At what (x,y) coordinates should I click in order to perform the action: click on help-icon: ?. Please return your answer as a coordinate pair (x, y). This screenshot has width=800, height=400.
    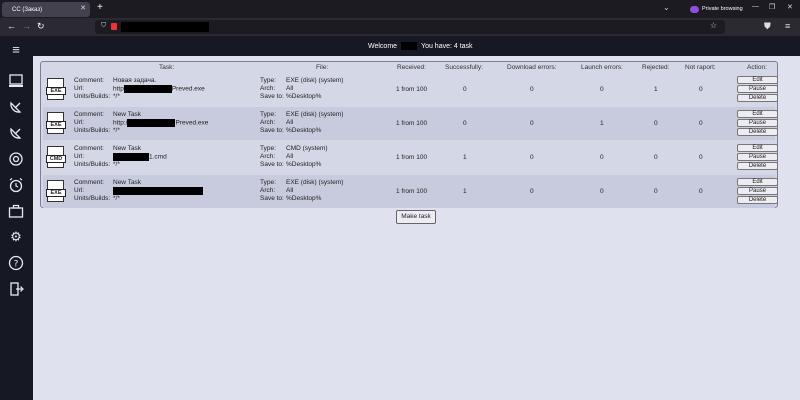
    Looking at the image, I should click on (16, 263).